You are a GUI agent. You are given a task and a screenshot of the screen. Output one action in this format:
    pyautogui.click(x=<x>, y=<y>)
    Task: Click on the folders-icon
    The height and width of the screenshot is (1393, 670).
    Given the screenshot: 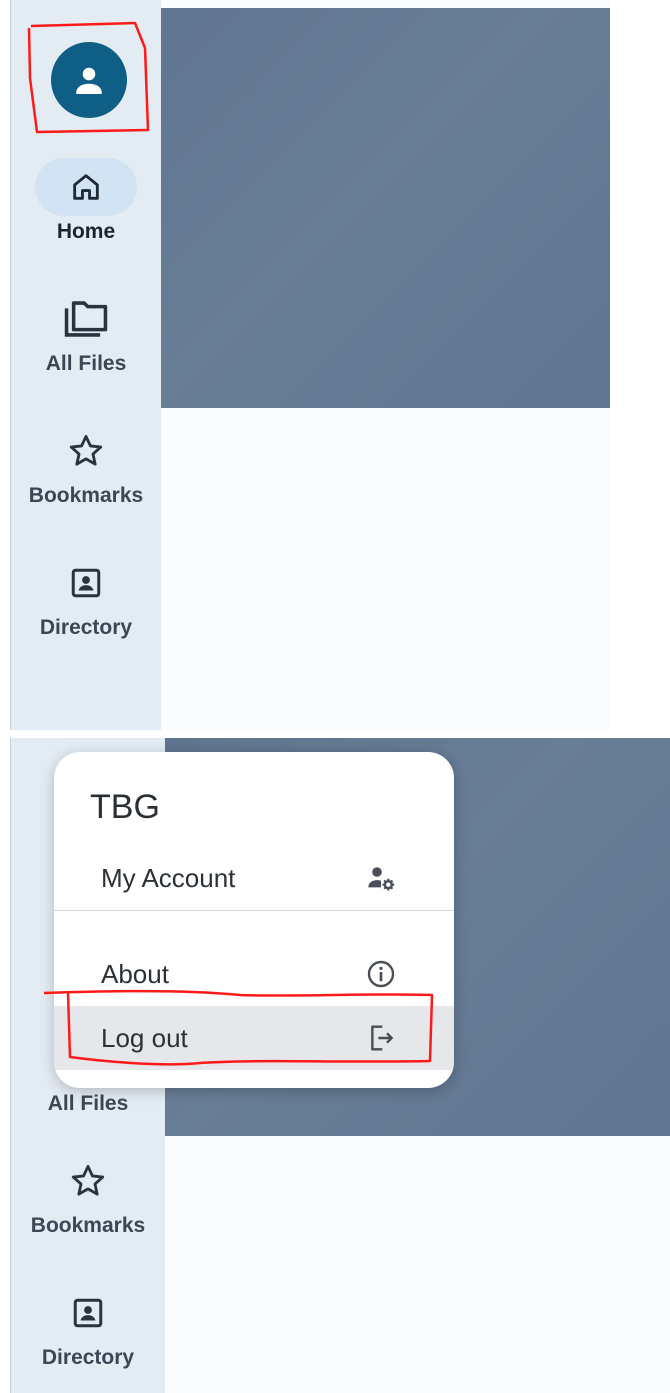 What is the action you would take?
    pyautogui.click(x=86, y=319)
    